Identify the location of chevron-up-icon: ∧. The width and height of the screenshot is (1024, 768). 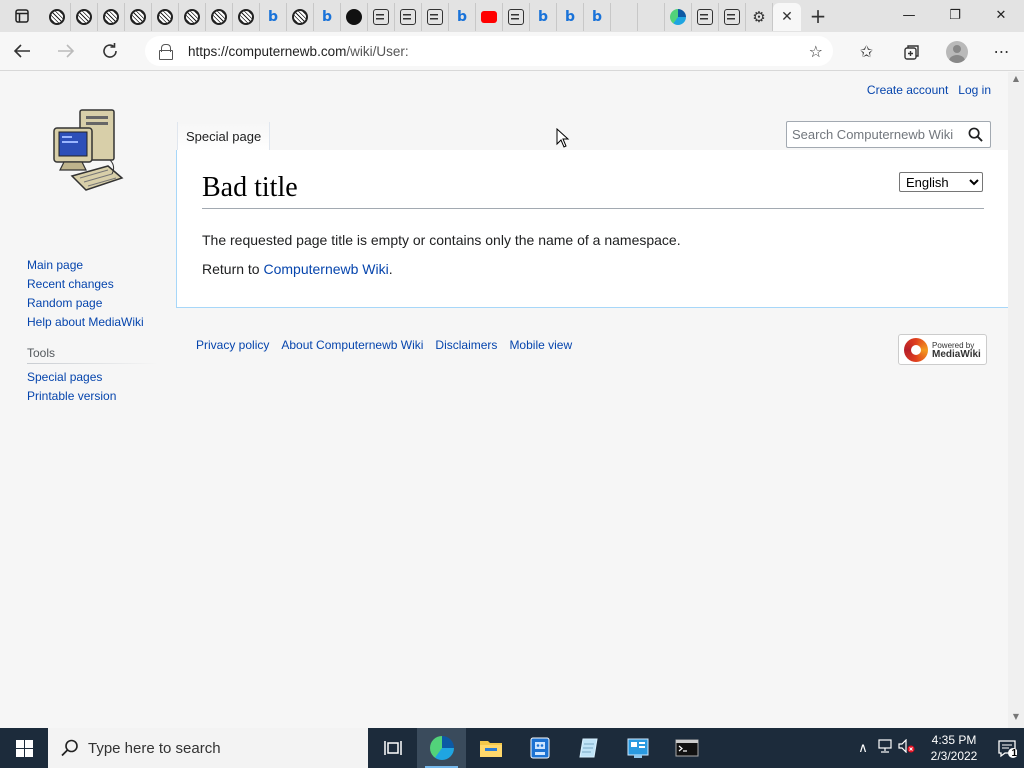
(863, 748).